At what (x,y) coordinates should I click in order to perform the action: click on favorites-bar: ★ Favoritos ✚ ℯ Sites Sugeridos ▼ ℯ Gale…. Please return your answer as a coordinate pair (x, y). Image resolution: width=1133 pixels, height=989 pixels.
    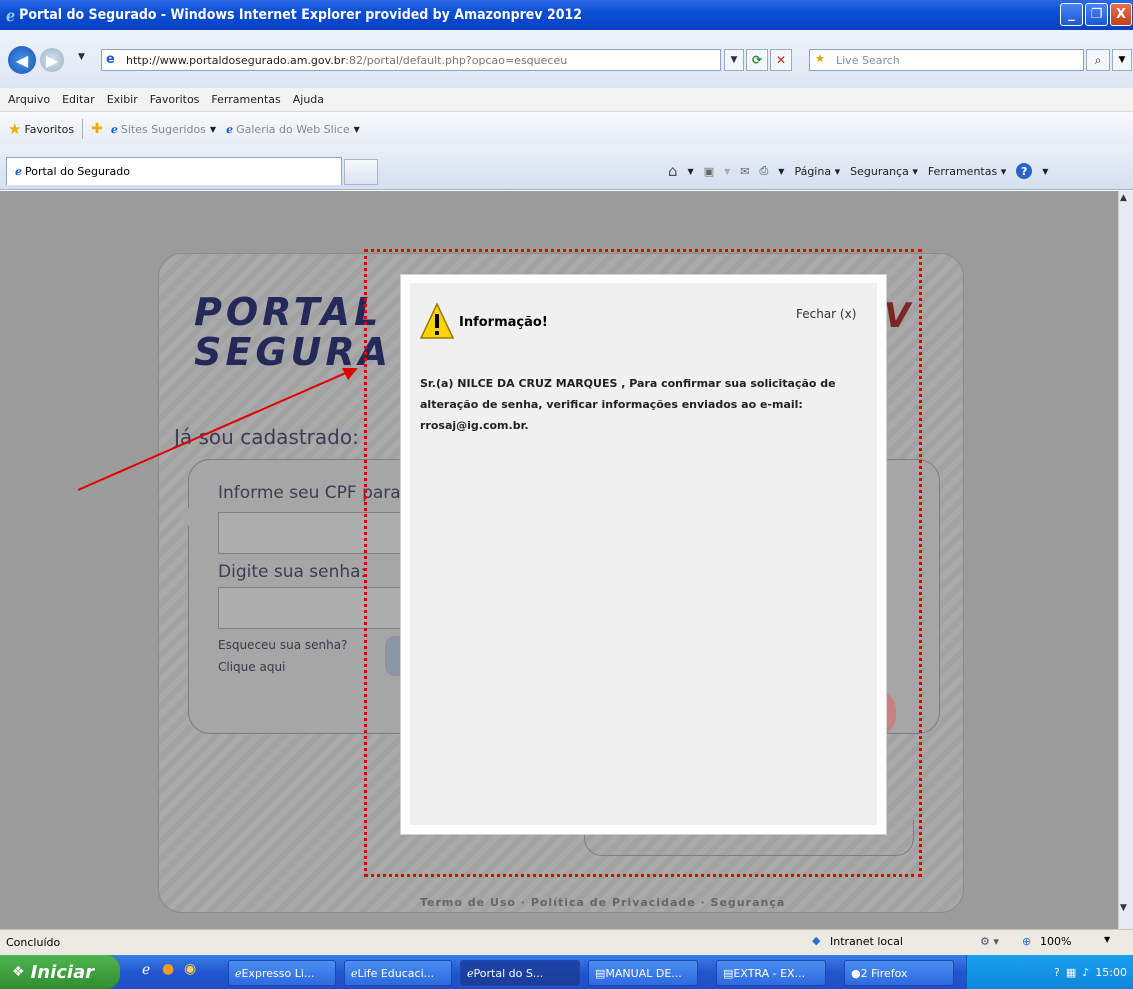
    Looking at the image, I should click on (566, 129).